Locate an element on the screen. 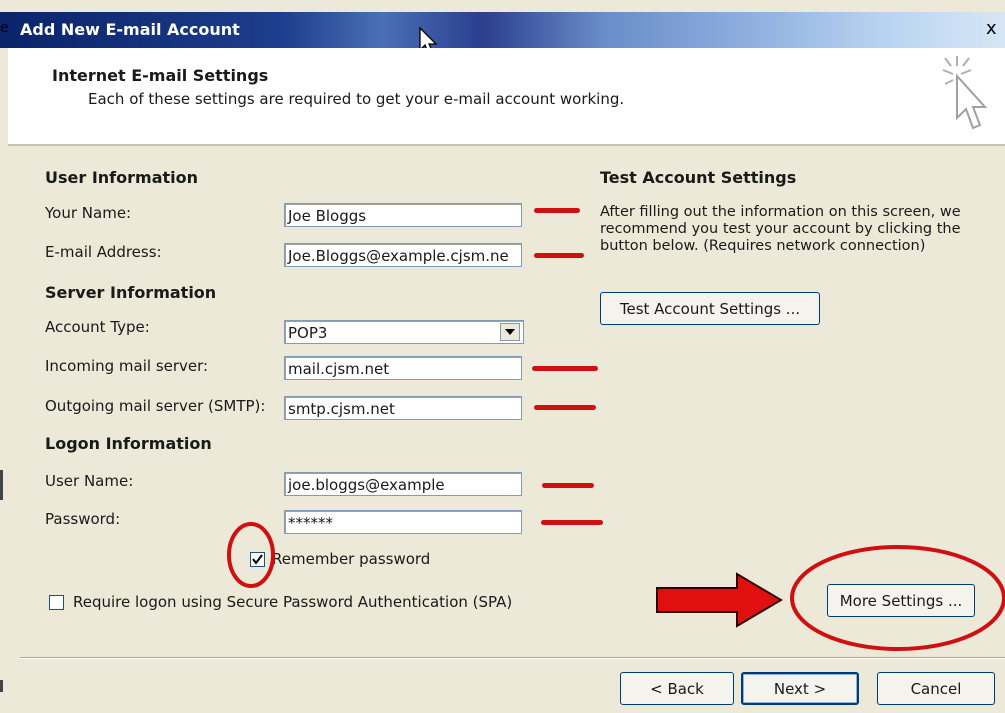 This screenshot has width=1005, height=713. spa-checkbox is located at coordinates (56, 602).